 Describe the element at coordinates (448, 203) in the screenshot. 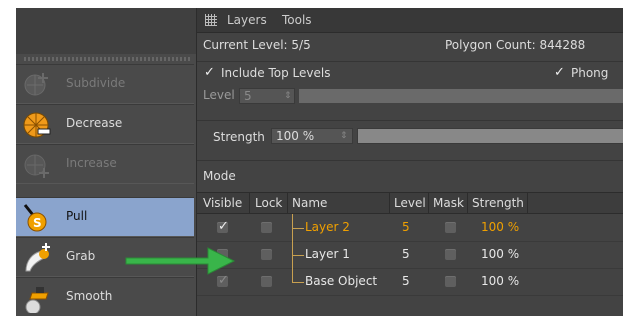

I see `col-mask: Mask` at that location.